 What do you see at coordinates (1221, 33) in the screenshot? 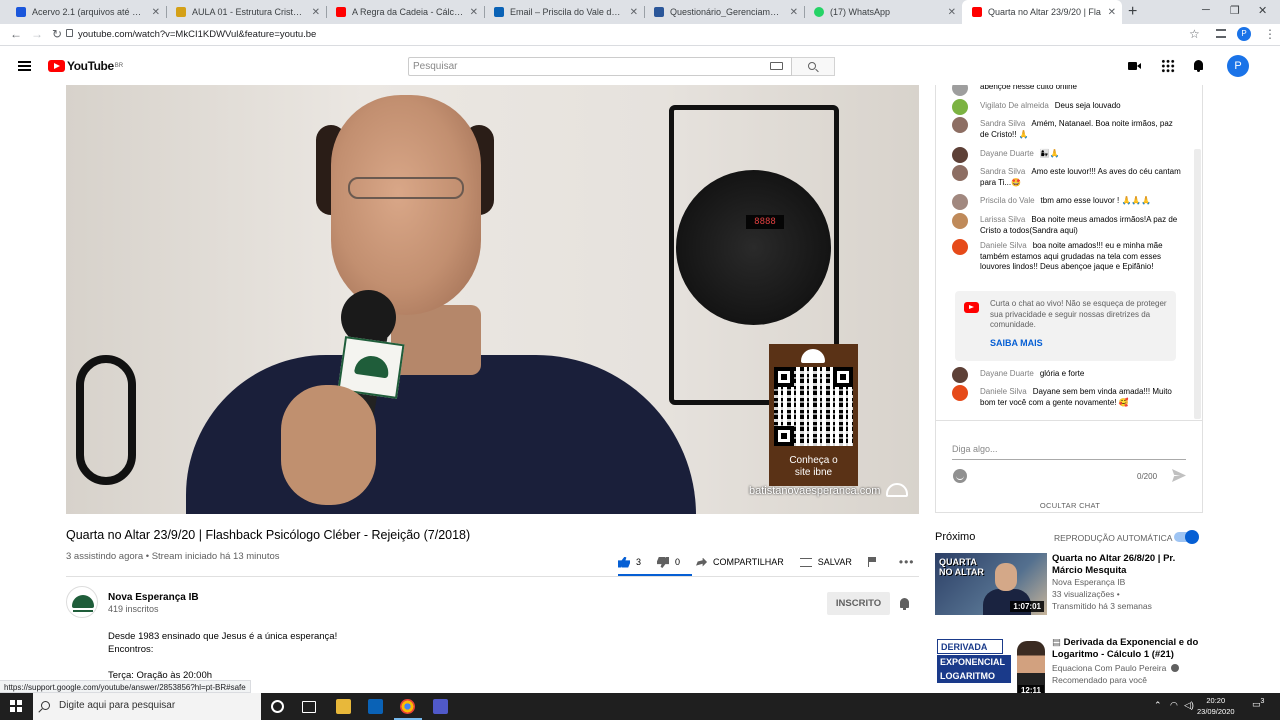
I see `reading-list-icon` at bounding box center [1221, 33].